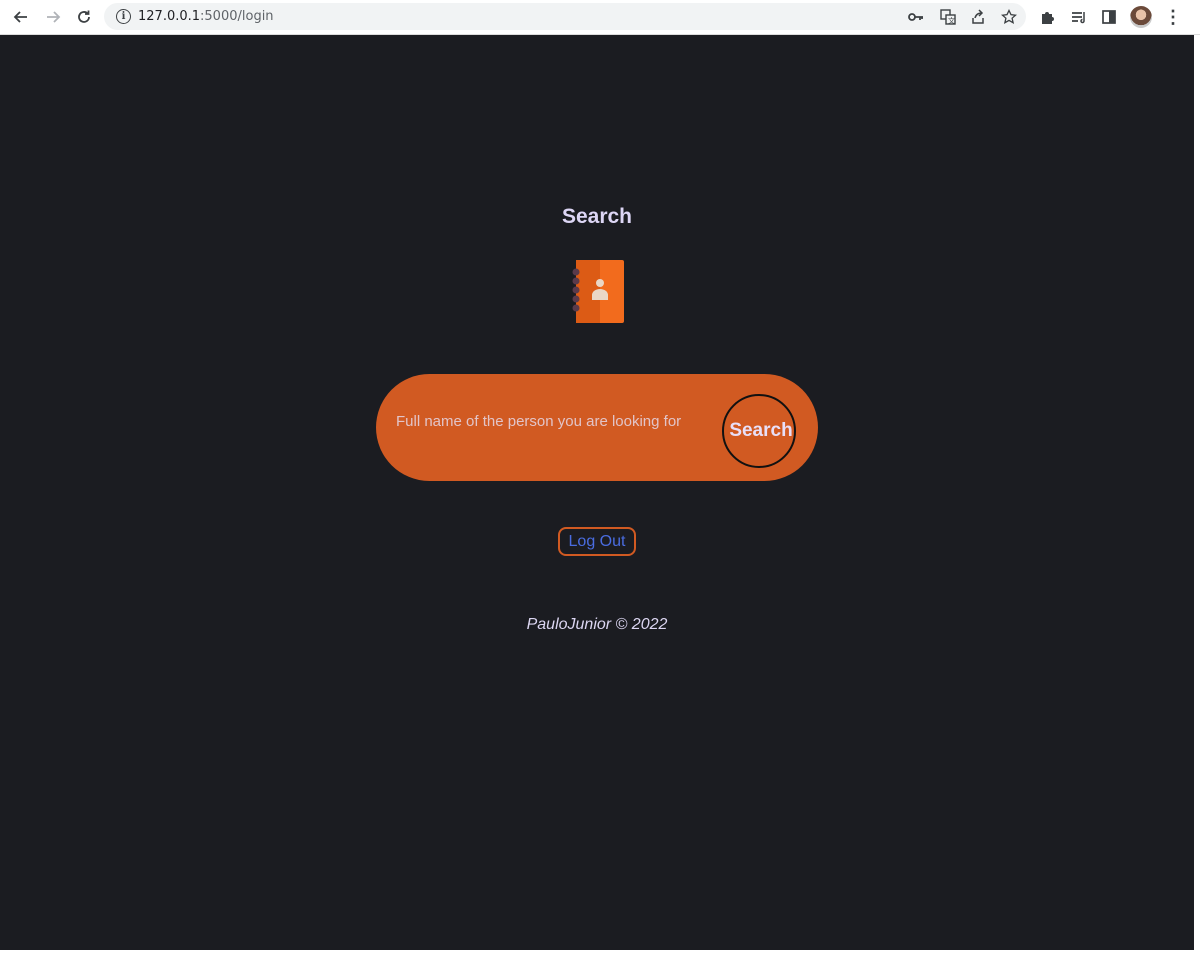 The height and width of the screenshot is (965, 1200). I want to click on search-input, so click(546, 421).